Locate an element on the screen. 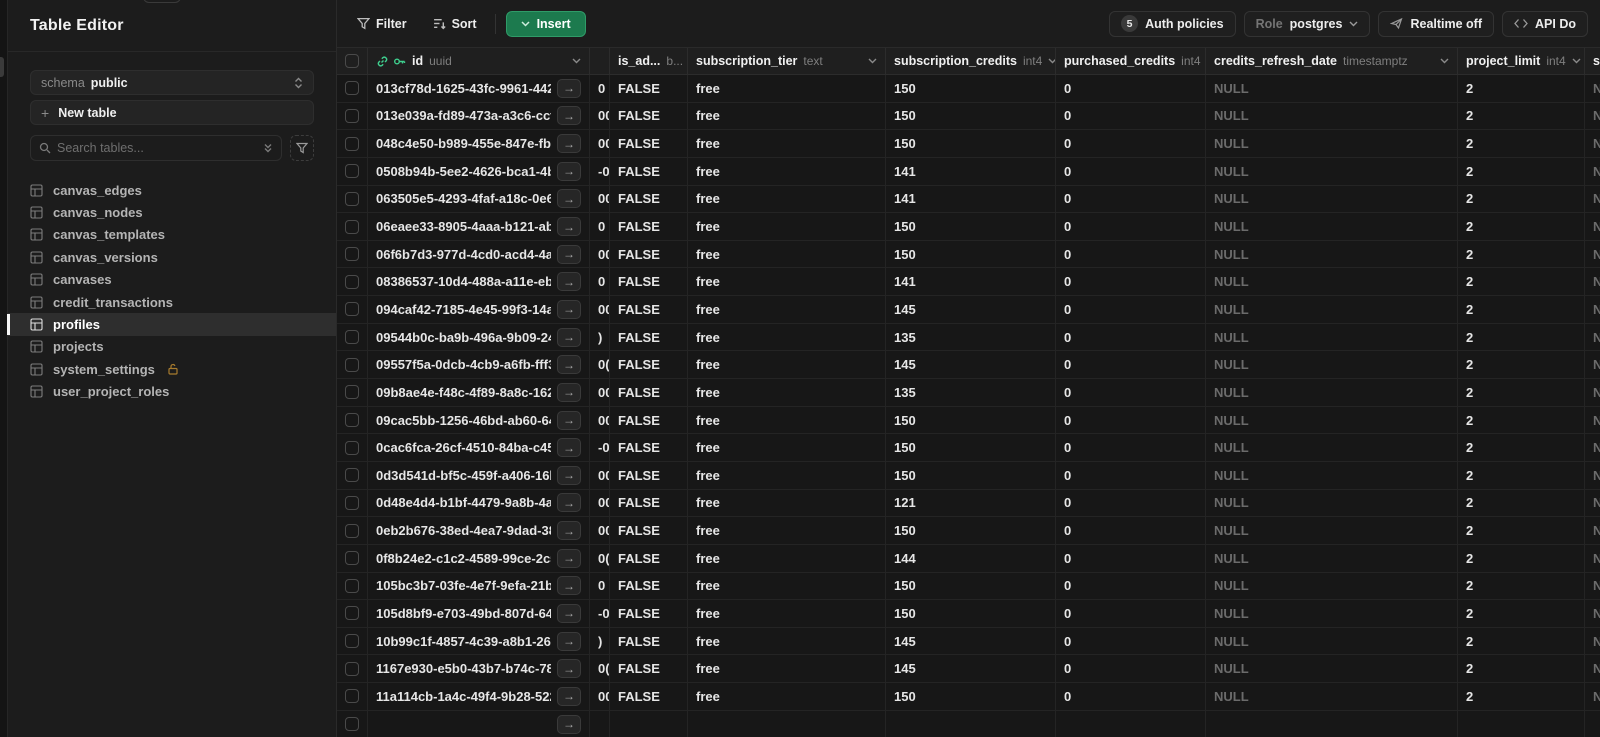 The height and width of the screenshot is (737, 1600). cell-id: 1167e930-e5b0-43b7-b74c-788c9... → is located at coordinates (479, 669).